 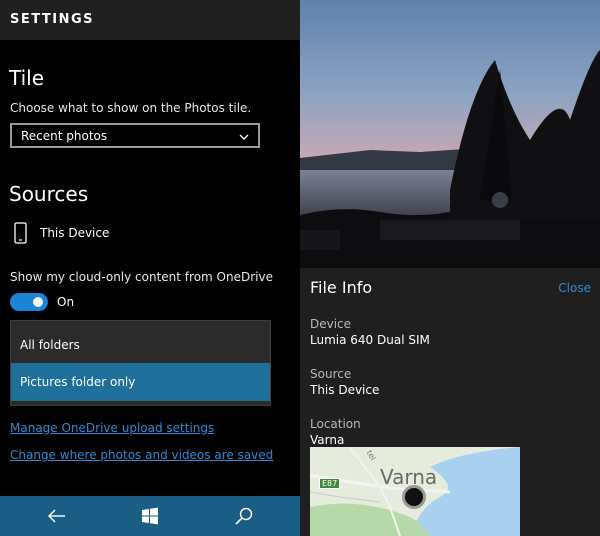 What do you see at coordinates (29, 302) in the screenshot?
I see `onedrive-toggle` at bounding box center [29, 302].